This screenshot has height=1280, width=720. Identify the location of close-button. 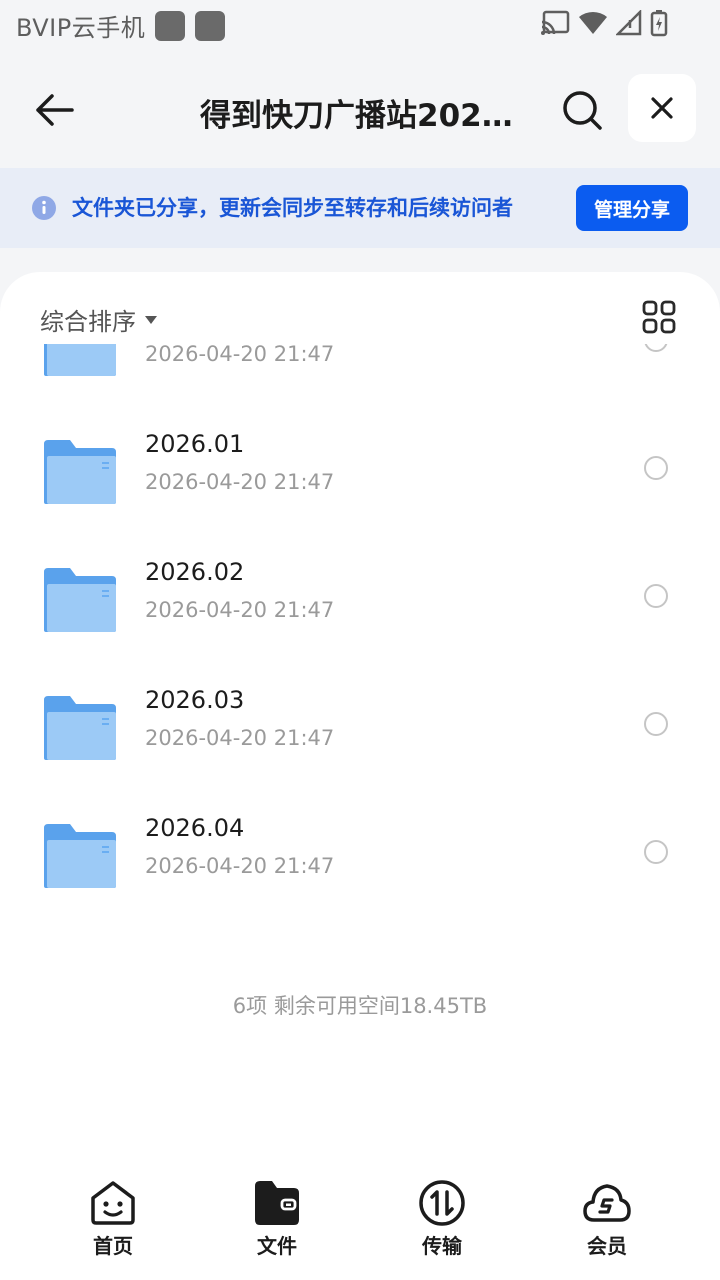
(662, 108).